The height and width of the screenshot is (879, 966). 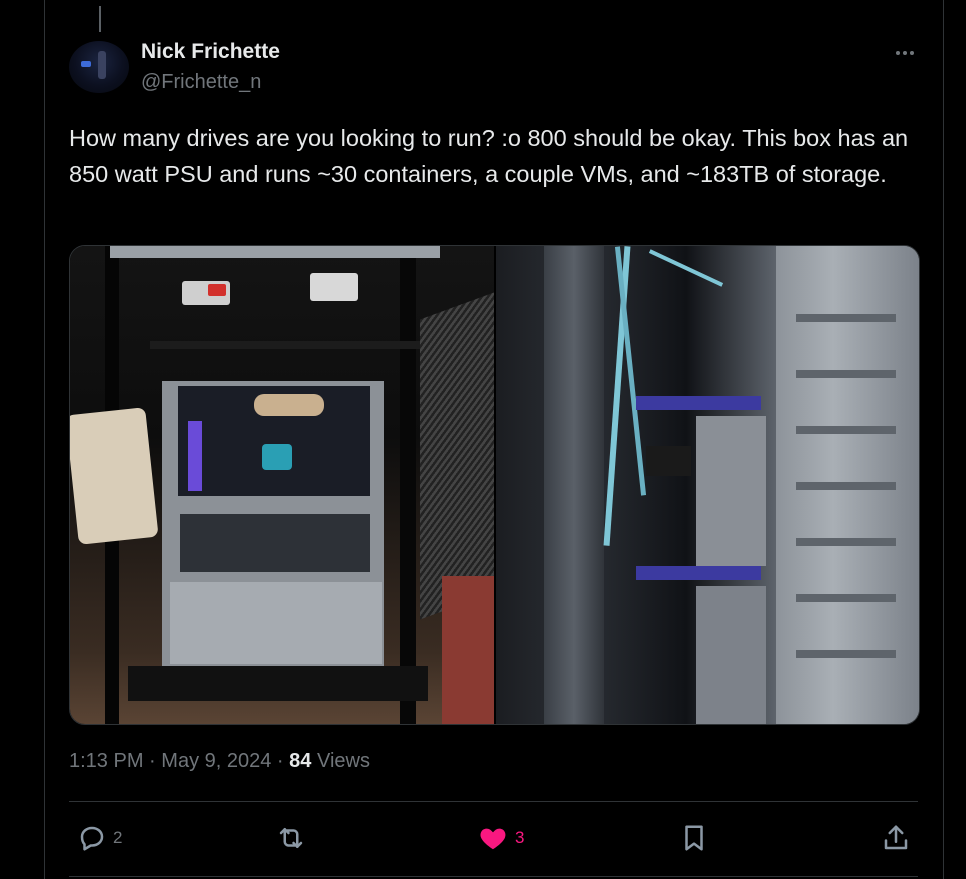 I want to click on retweet-button, so click(x=294, y=838).